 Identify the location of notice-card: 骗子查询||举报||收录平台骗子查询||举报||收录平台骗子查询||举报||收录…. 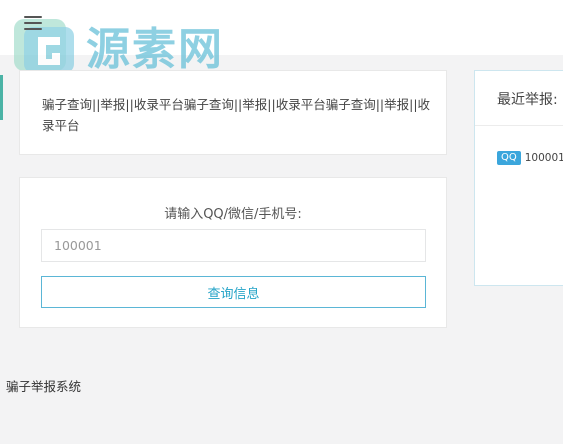
(233, 112).